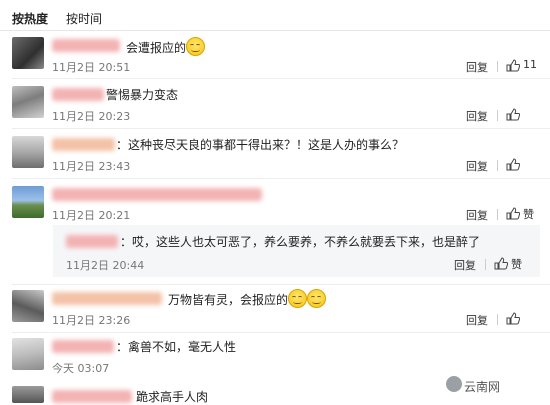 This screenshot has width=550, height=405. I want to click on comment-time: 11月2日 20:51, so click(91, 67).